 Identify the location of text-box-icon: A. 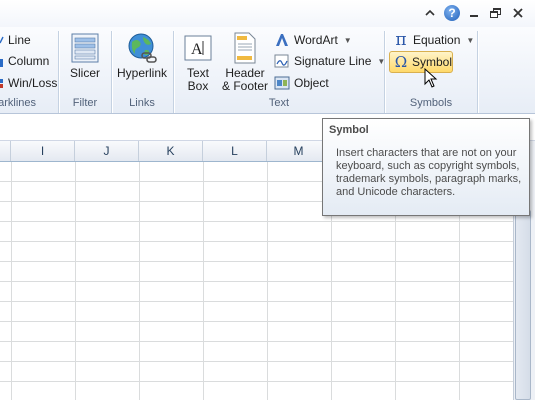
(198, 48).